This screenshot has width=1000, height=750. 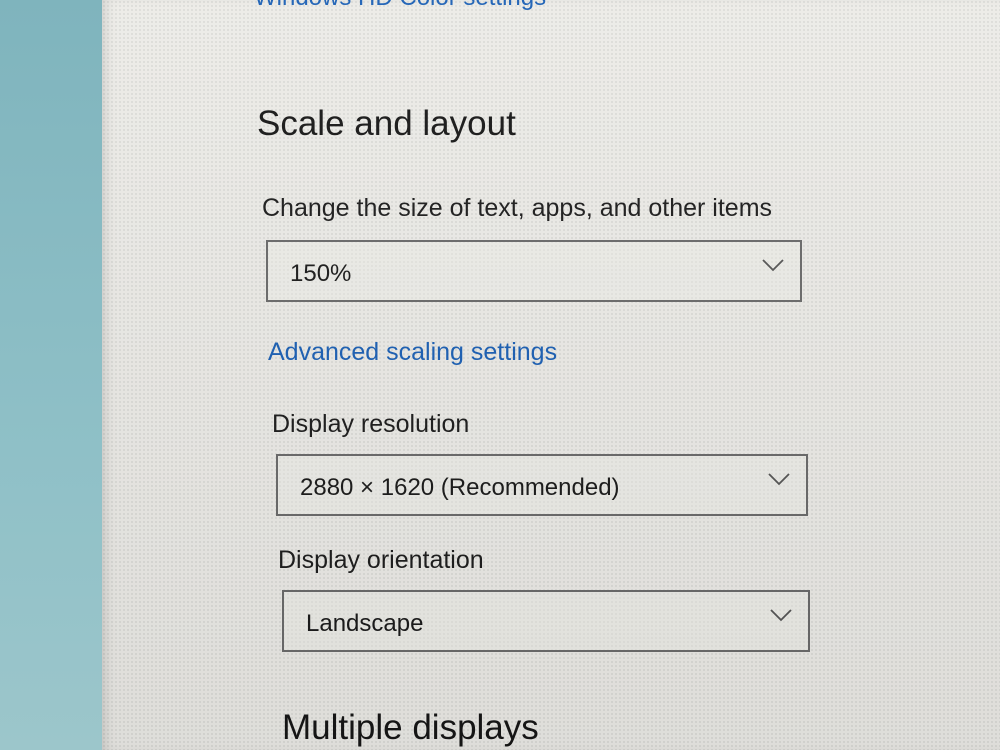 I want to click on hd-color-settings-link: Windows HD Color settings, so click(x=400, y=6).